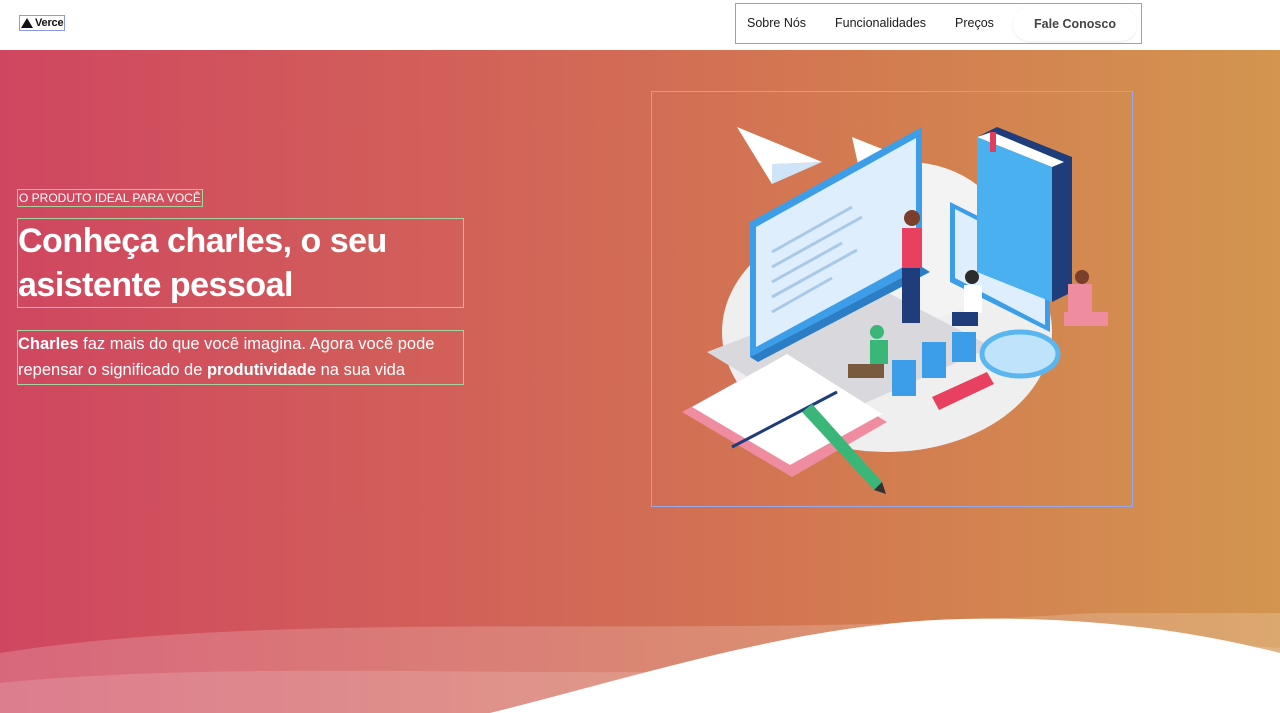 The width and height of the screenshot is (1280, 713). I want to click on hero-headline: Conheça charles, o seu asistente pessoal, so click(240, 263).